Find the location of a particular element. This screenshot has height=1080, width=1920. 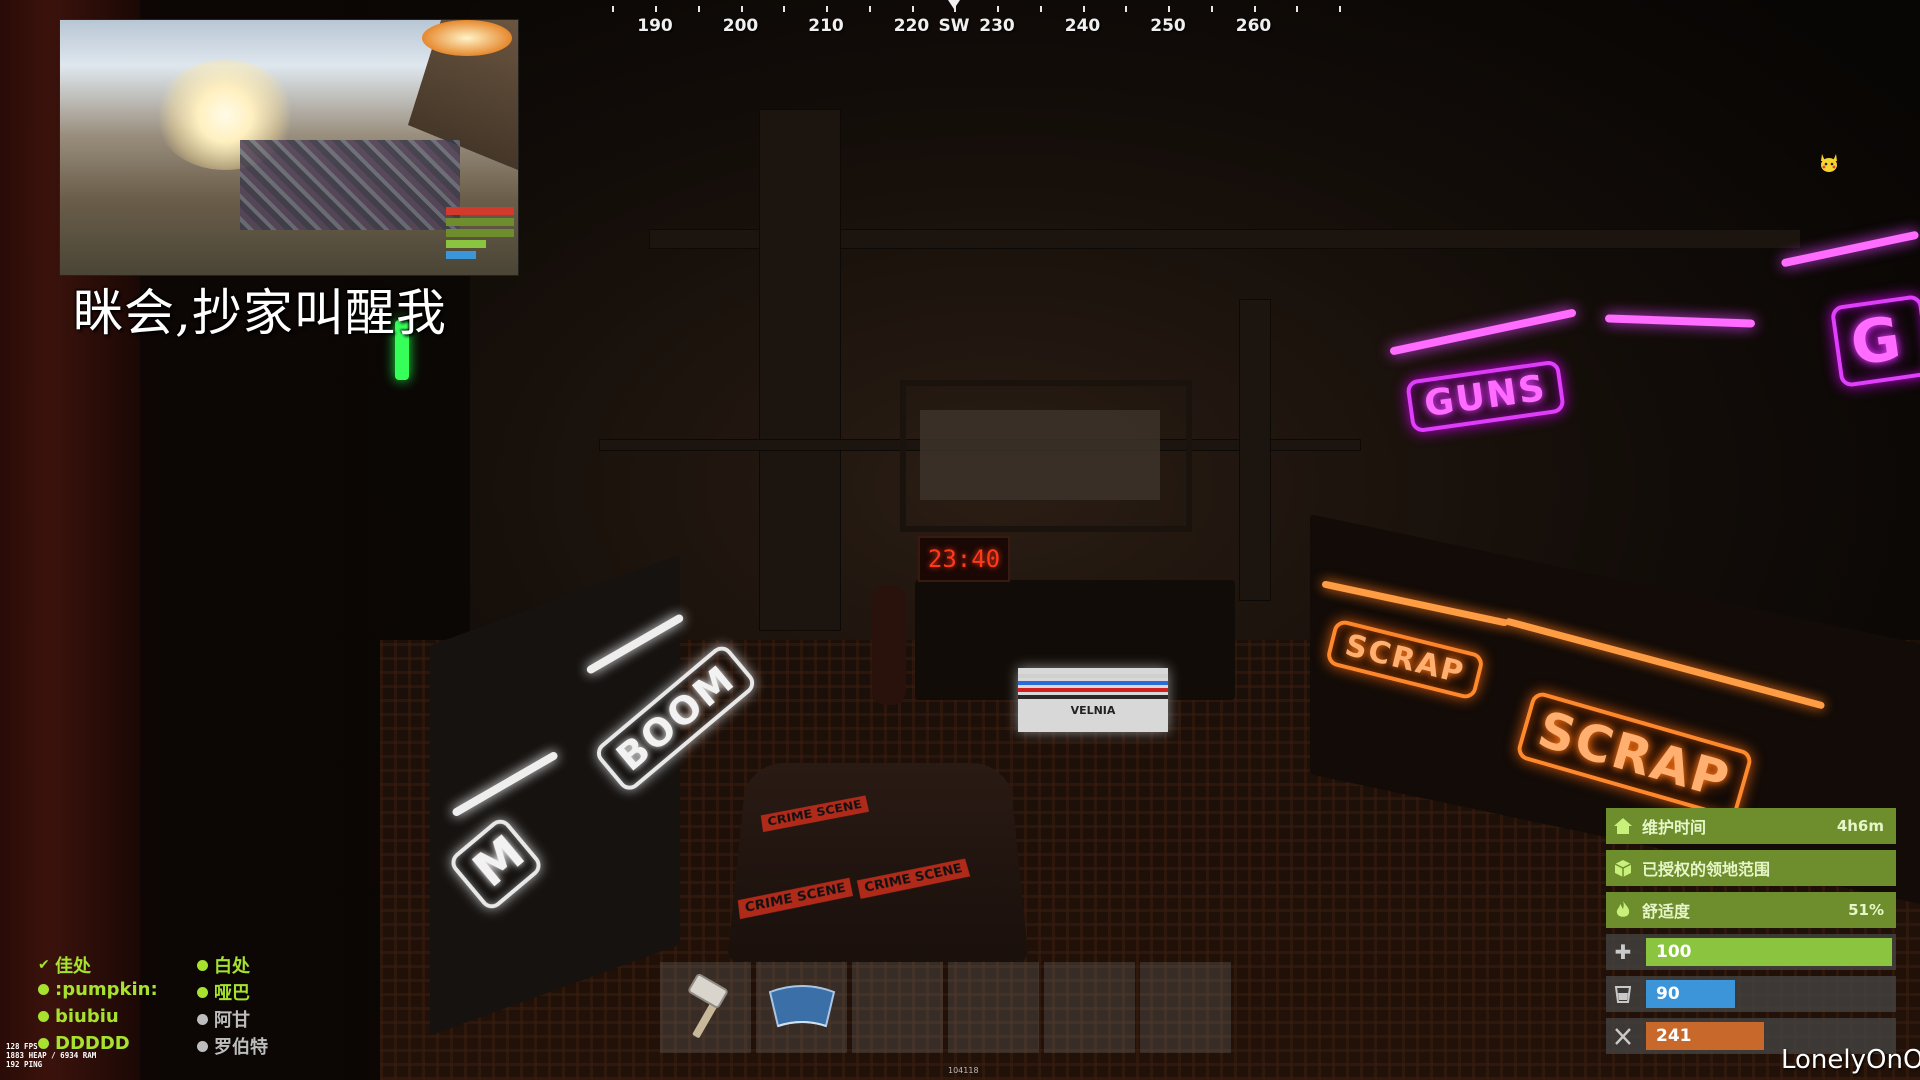

compass-label: 200 is located at coordinates (740, 26).